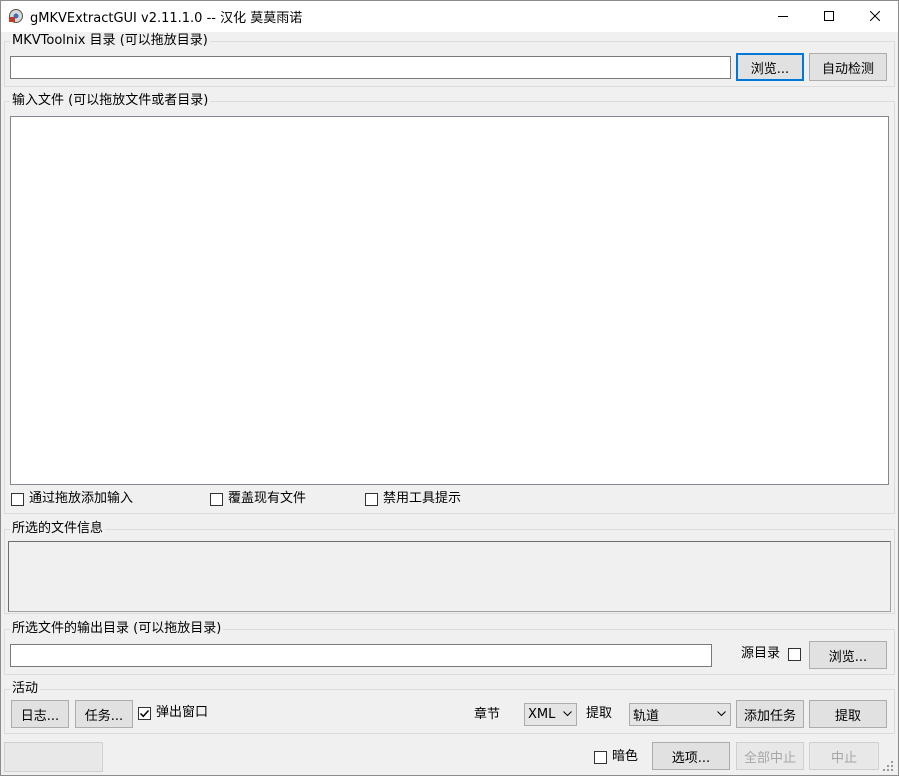 The height and width of the screenshot is (776, 899). Describe the element at coordinates (117, 629) in the screenshot. I see `output-dir-group-label: 所选文件的输出目录 (可以拖放目录)` at that location.